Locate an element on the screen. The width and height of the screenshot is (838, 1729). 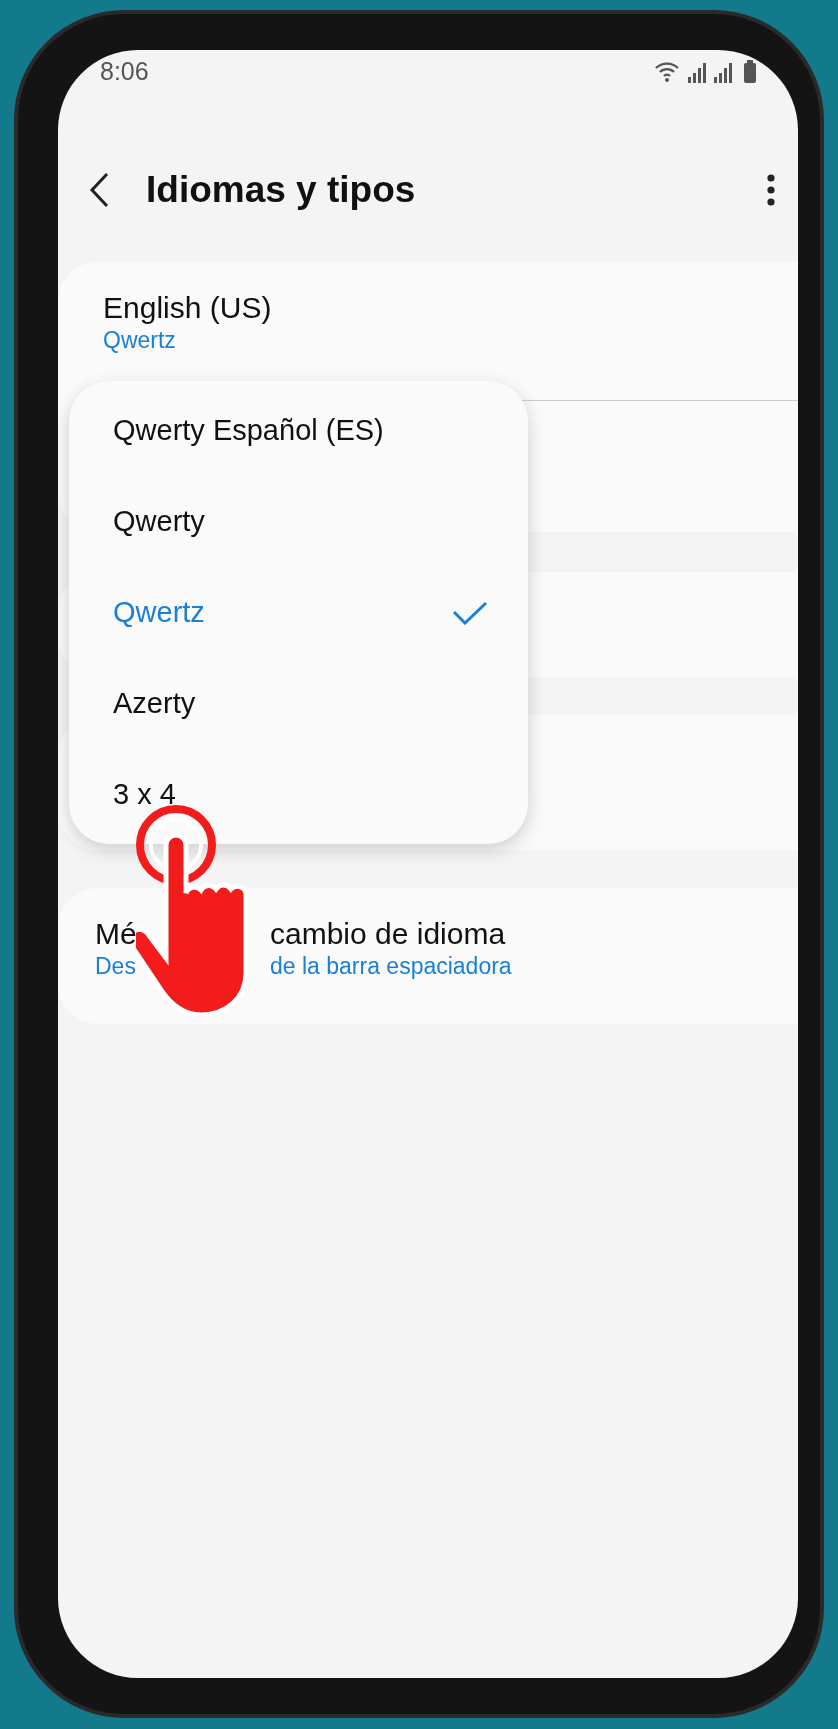
more-options-icon is located at coordinates (771, 190).